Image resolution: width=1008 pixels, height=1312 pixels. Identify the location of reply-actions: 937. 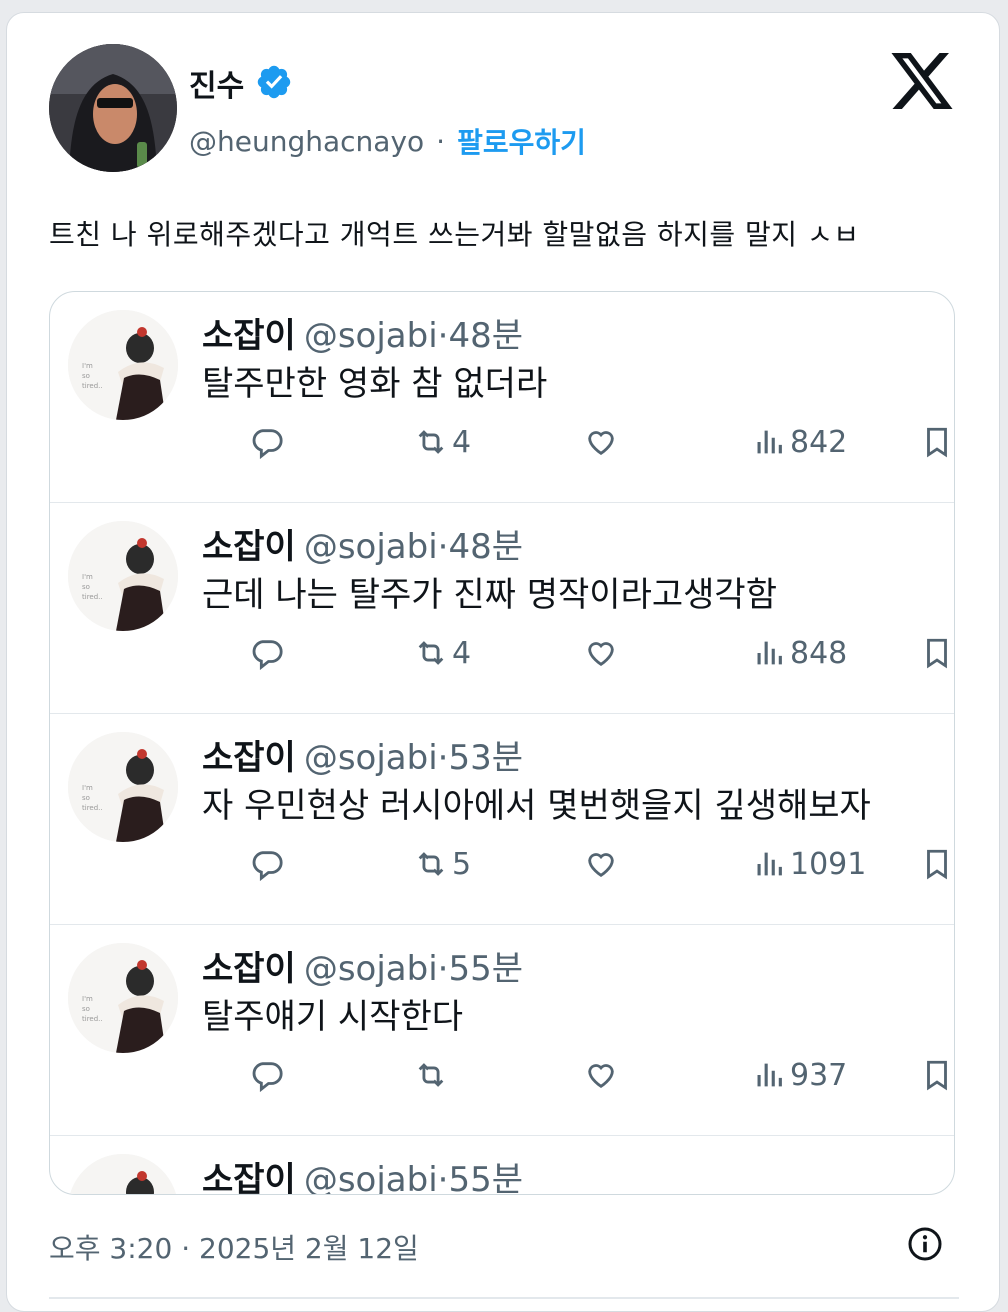
(573, 1075).